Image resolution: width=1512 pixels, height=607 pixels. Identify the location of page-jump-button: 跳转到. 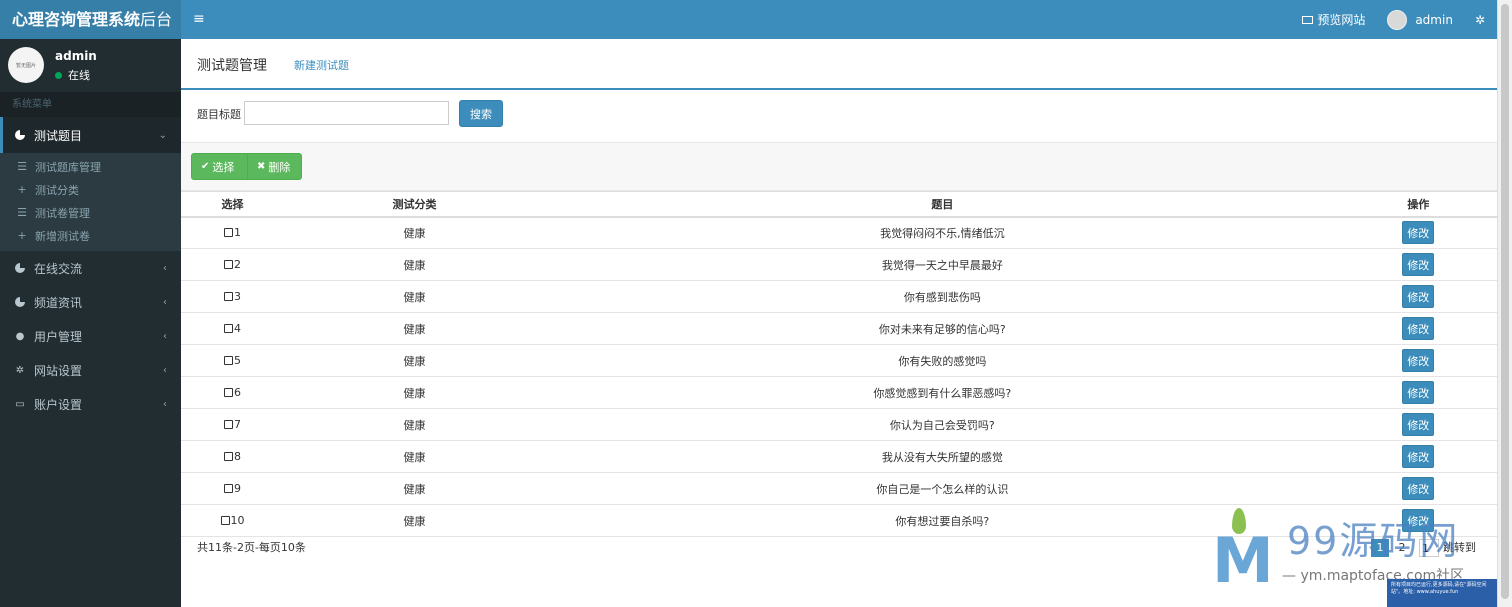
(1459, 548).